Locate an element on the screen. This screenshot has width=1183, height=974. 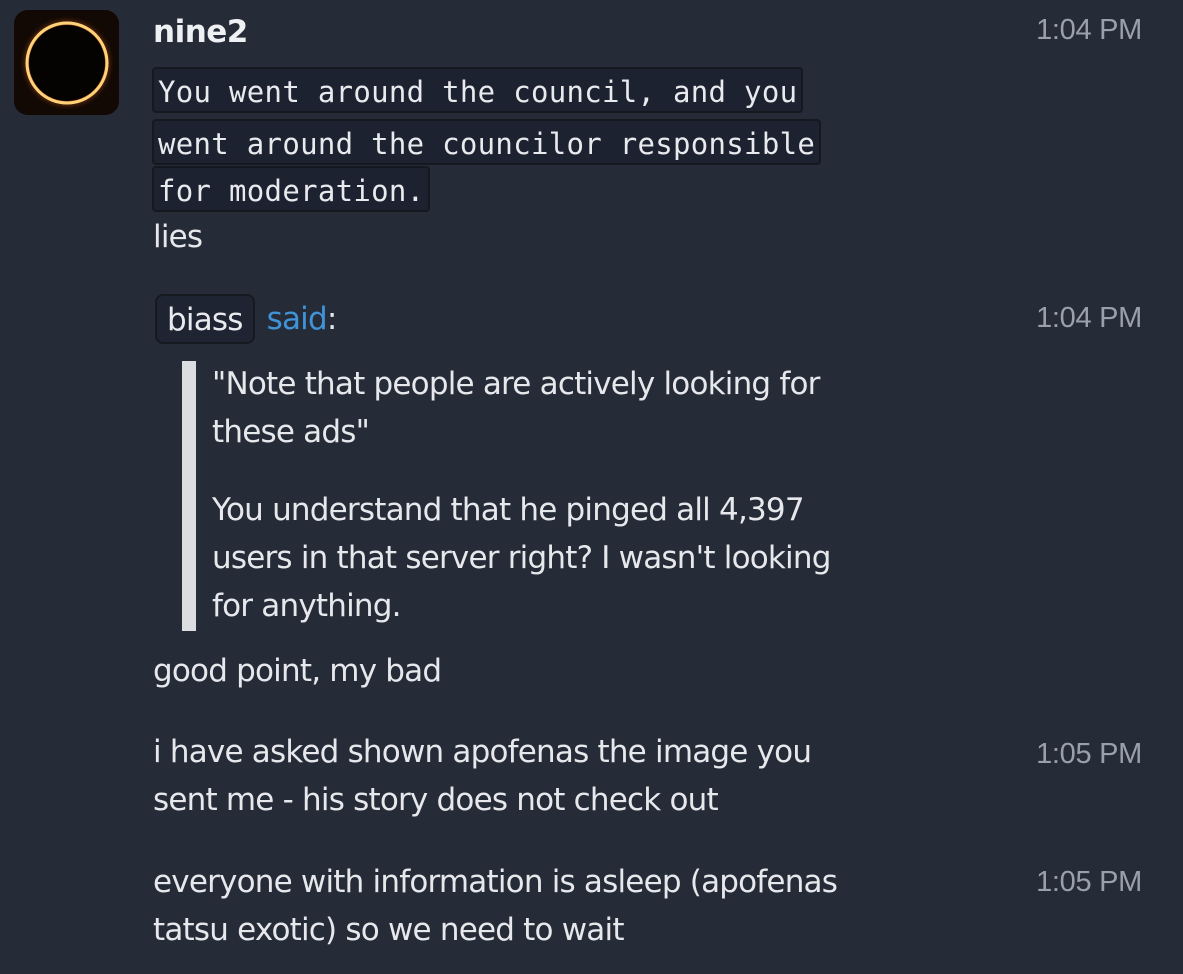
message-timestamp: 1:04 PM is located at coordinates (1089, 30).